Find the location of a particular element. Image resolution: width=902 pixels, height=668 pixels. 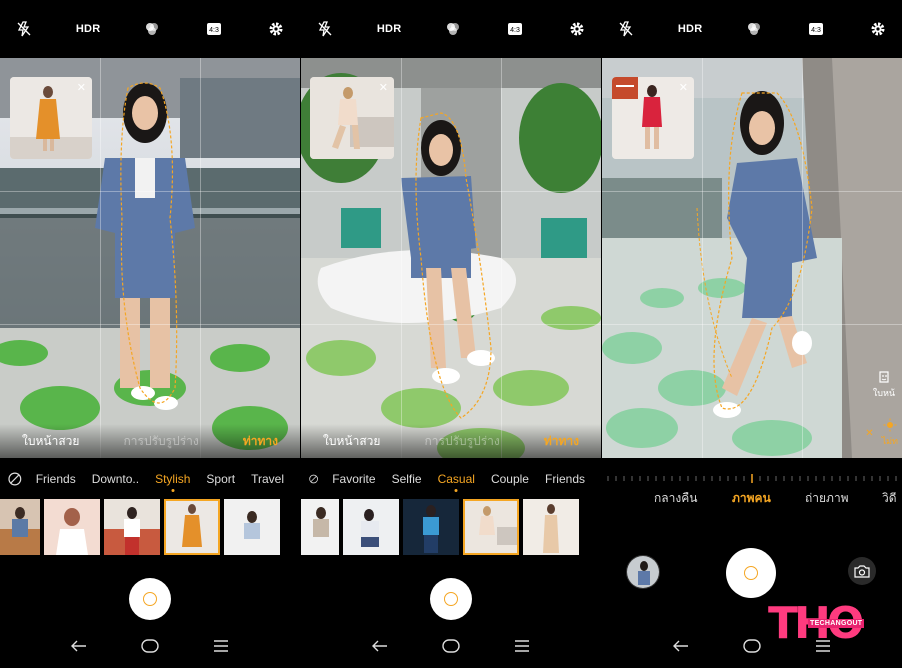

category-travel: Travel is located at coordinates (267, 479).